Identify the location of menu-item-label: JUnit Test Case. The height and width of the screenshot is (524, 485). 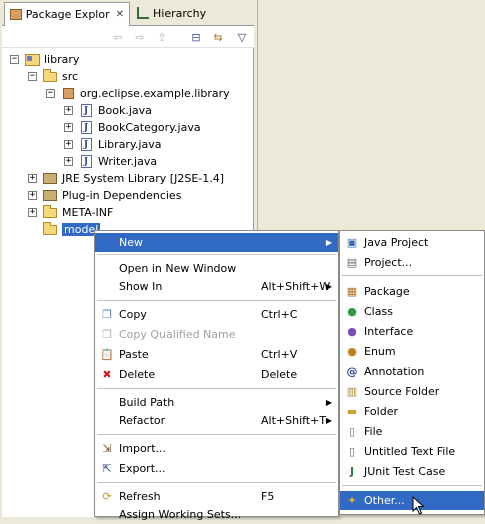
(405, 471).